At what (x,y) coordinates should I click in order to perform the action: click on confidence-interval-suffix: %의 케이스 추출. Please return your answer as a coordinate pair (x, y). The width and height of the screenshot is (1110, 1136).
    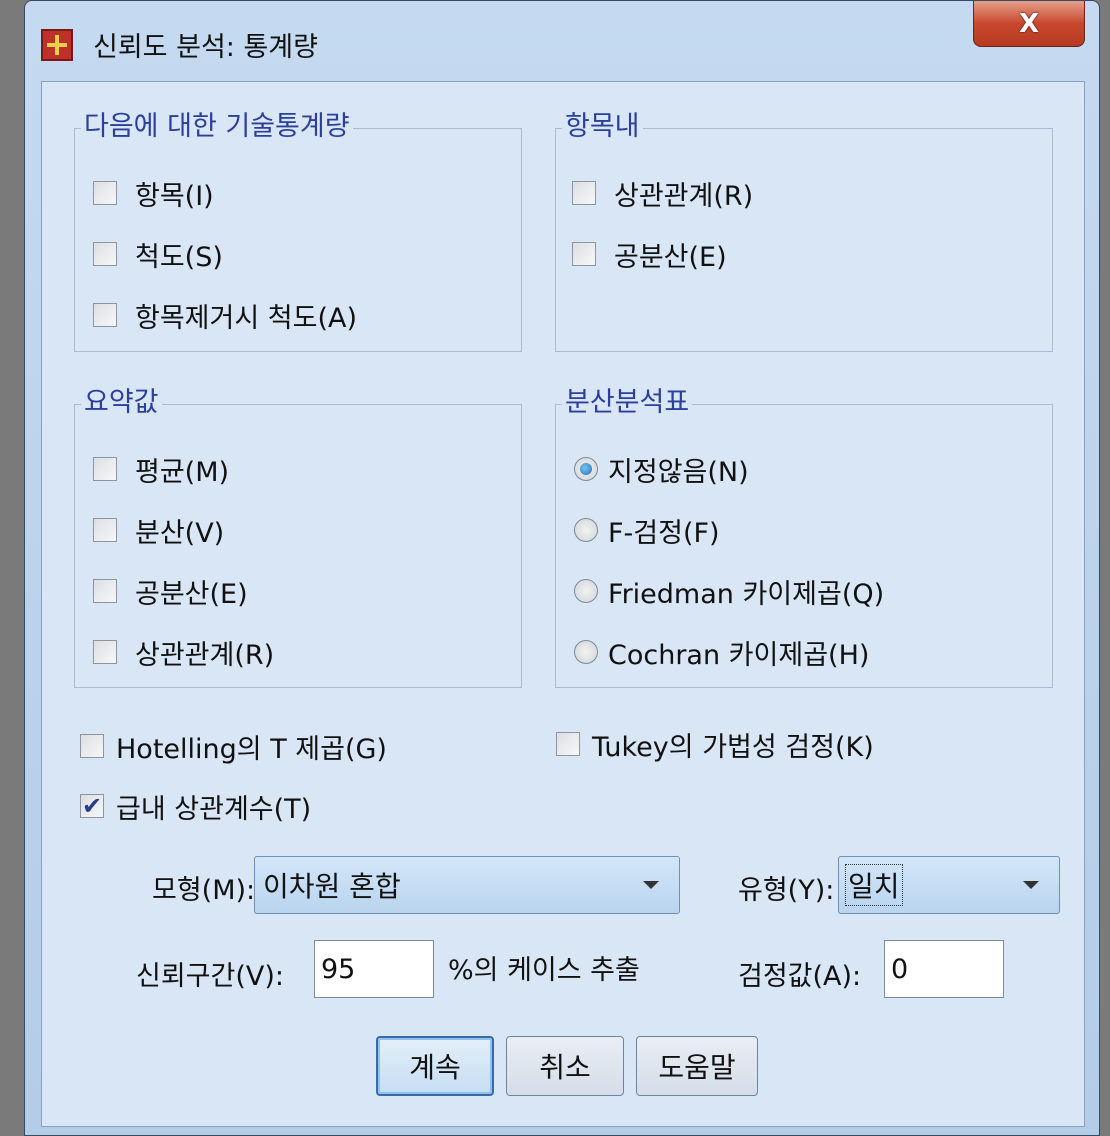
    Looking at the image, I should click on (544, 970).